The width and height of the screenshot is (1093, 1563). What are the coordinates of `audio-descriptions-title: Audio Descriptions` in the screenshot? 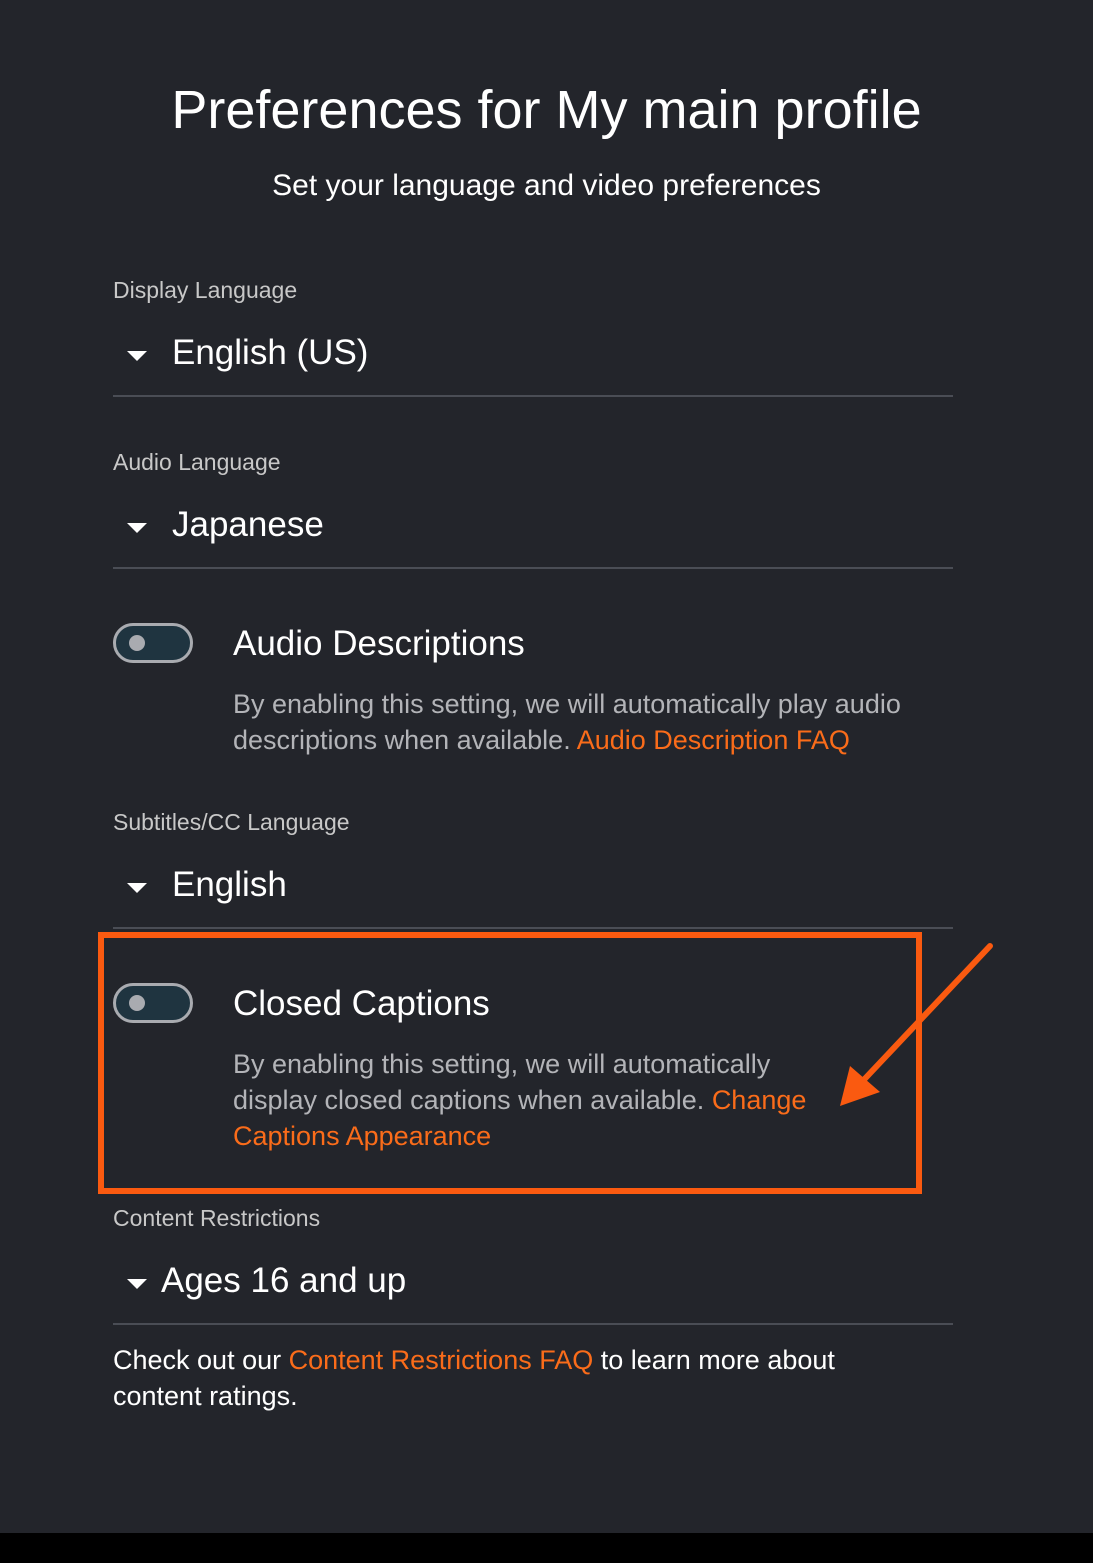 It's located at (379, 643).